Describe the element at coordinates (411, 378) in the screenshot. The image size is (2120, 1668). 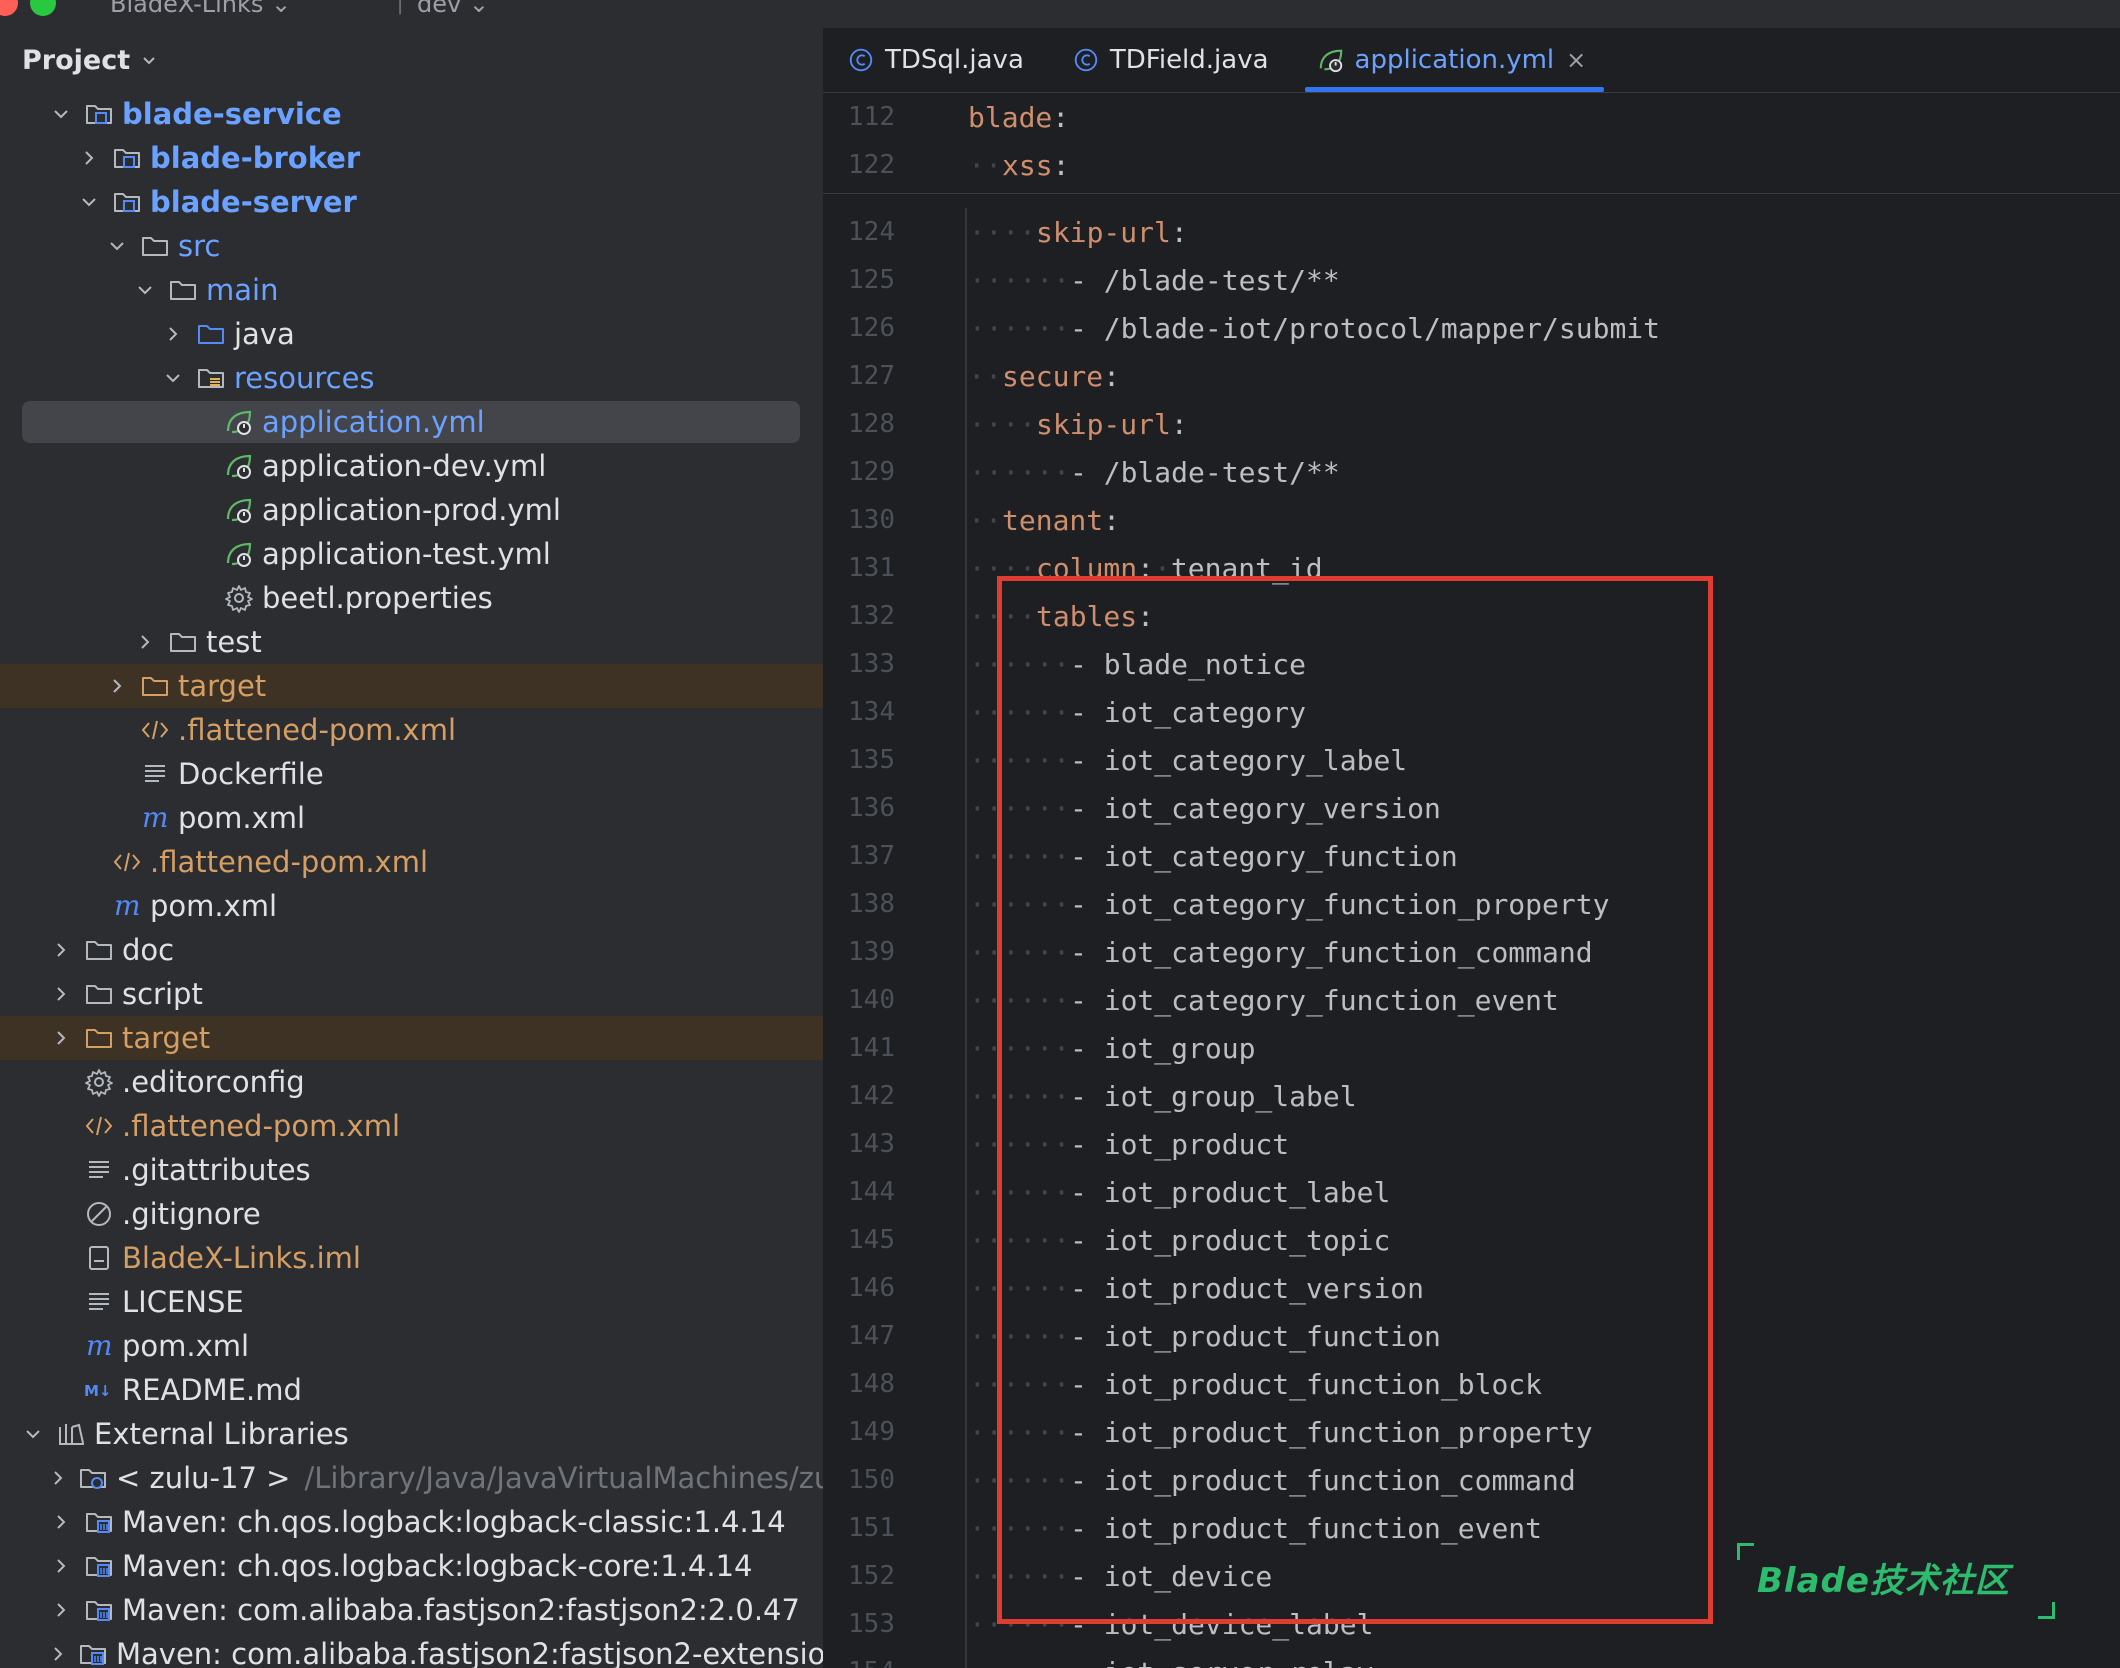
I see `tree-item: resources` at that location.